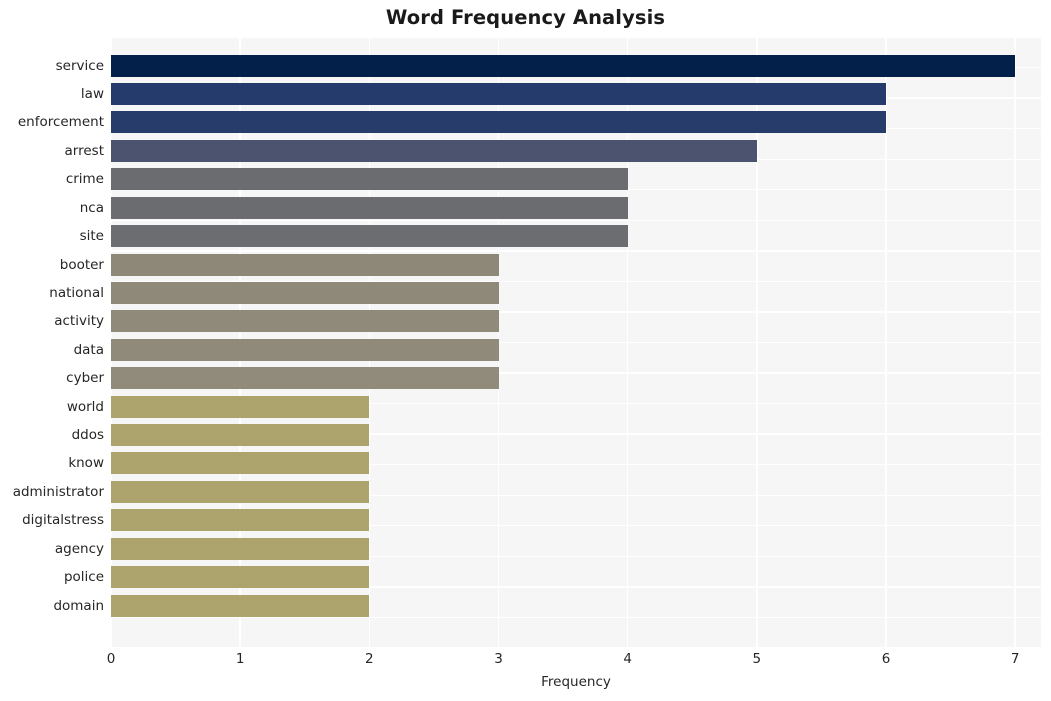  What do you see at coordinates (240, 548) in the screenshot?
I see `bar-agency` at bounding box center [240, 548].